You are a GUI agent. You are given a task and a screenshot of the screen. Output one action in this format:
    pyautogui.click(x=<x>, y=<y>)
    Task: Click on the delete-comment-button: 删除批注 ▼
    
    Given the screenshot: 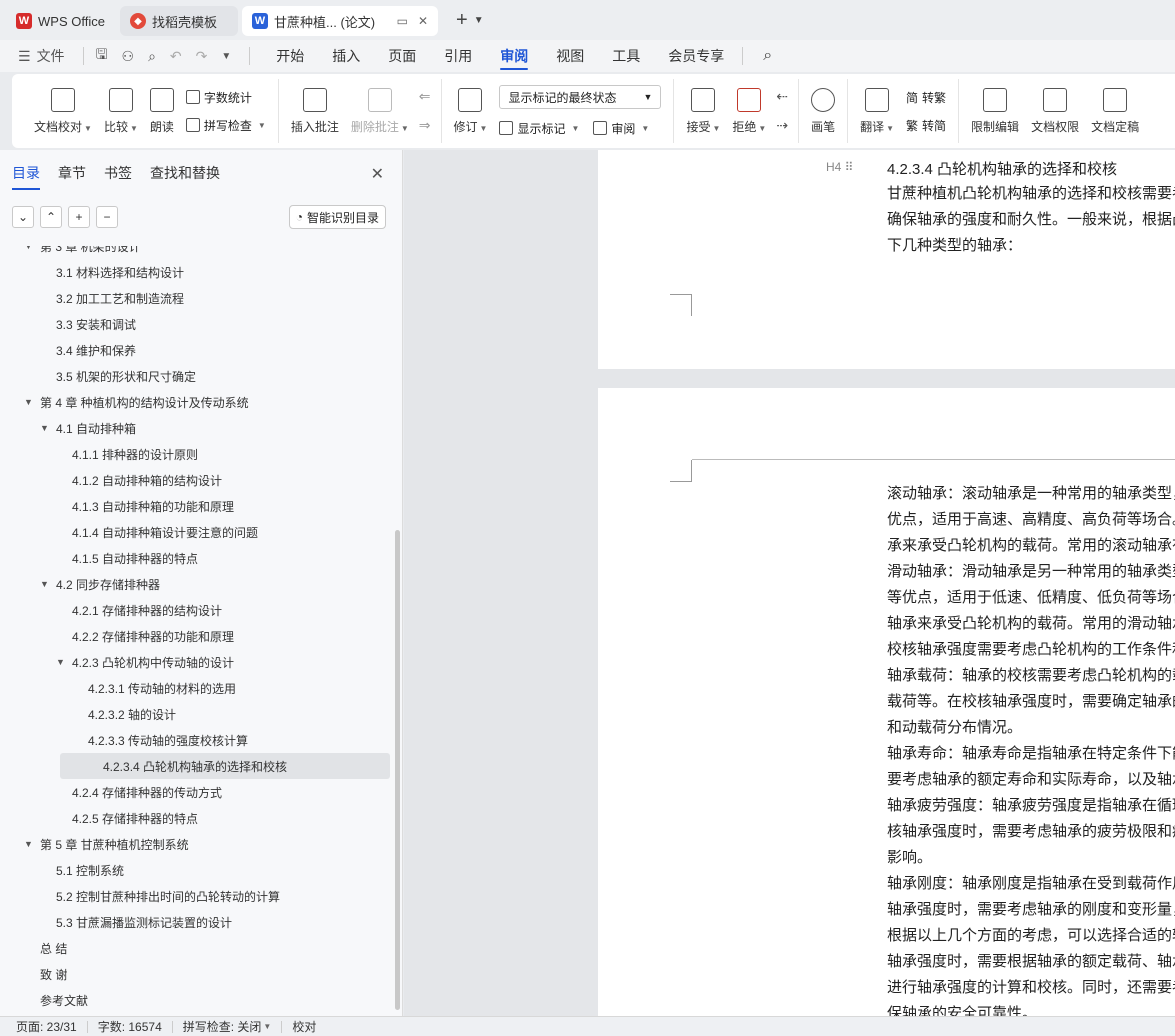 What is the action you would take?
    pyautogui.click(x=380, y=111)
    